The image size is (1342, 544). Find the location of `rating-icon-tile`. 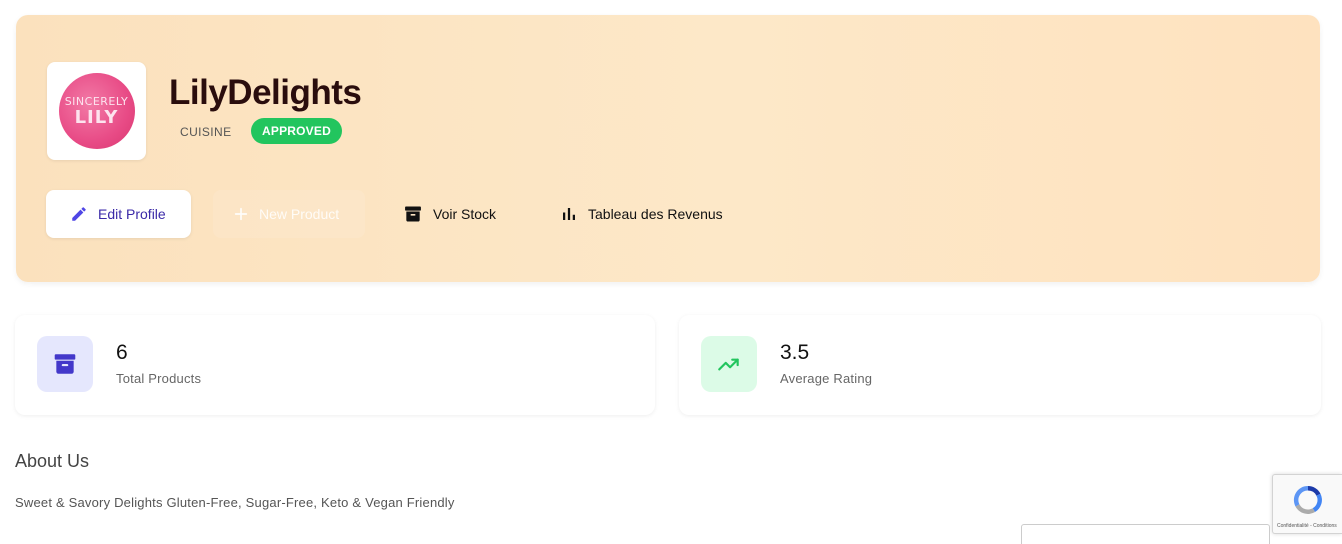

rating-icon-tile is located at coordinates (729, 364).